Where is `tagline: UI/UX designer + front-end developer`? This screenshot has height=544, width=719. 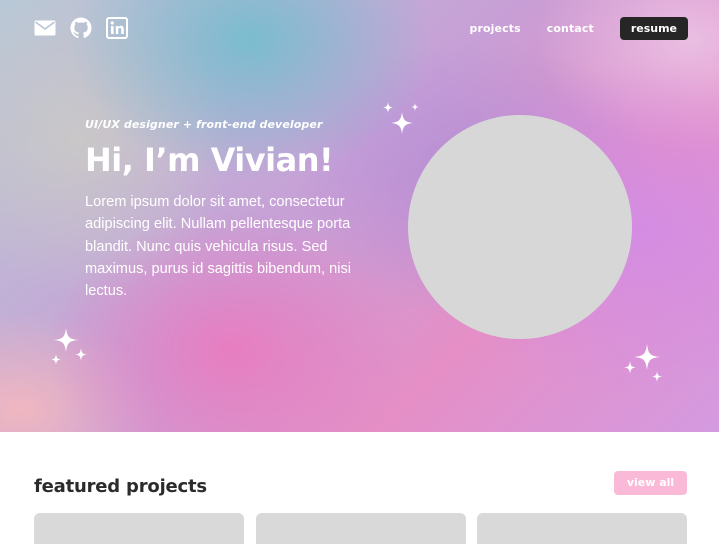 tagline: UI/UX designer + front-end developer is located at coordinates (204, 124).